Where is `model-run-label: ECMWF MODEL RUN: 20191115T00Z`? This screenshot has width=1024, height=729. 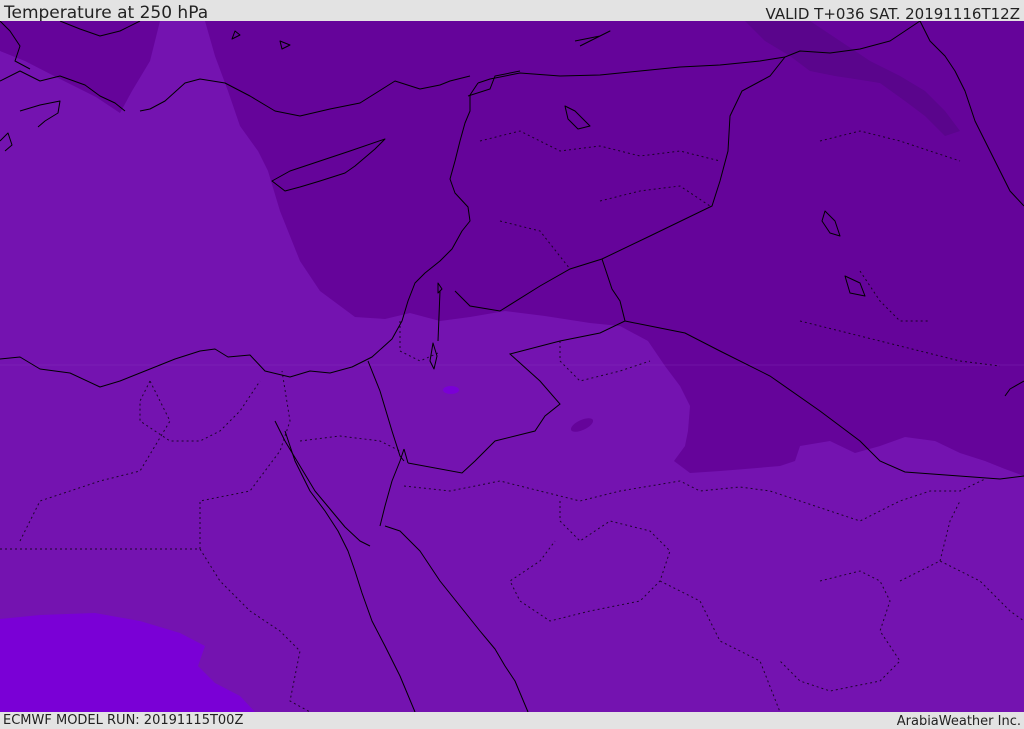
model-run-label: ECMWF MODEL RUN: 20191115T00Z is located at coordinates (123, 720).